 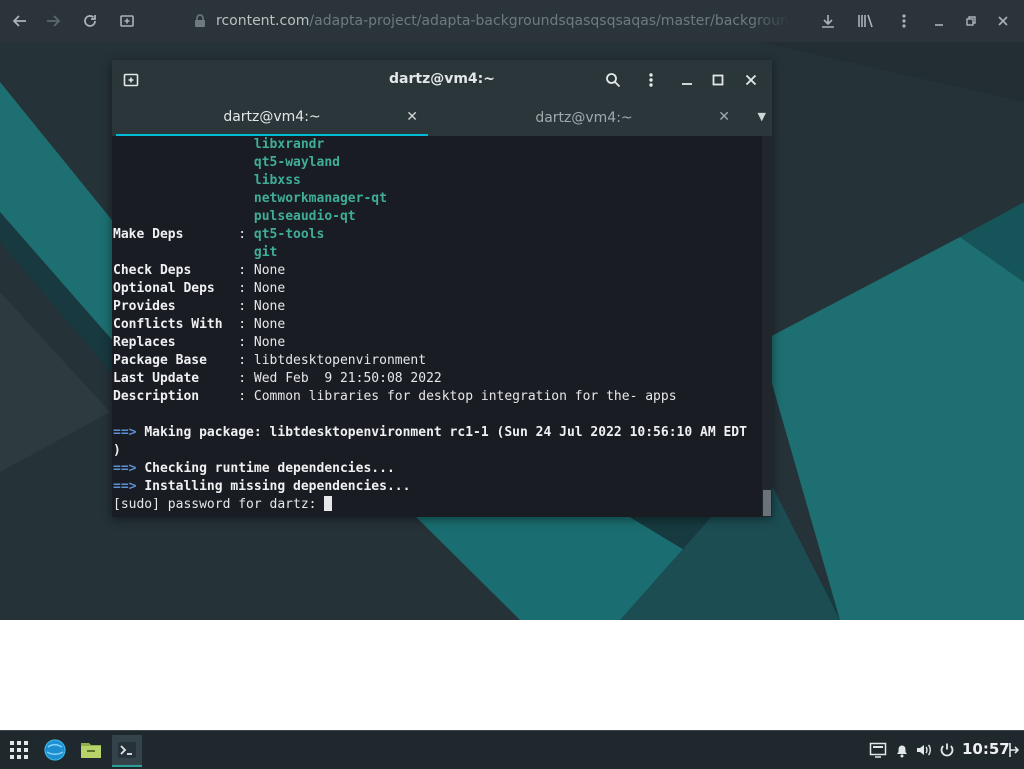 I want to click on message-text: ), so click(x=117, y=450).